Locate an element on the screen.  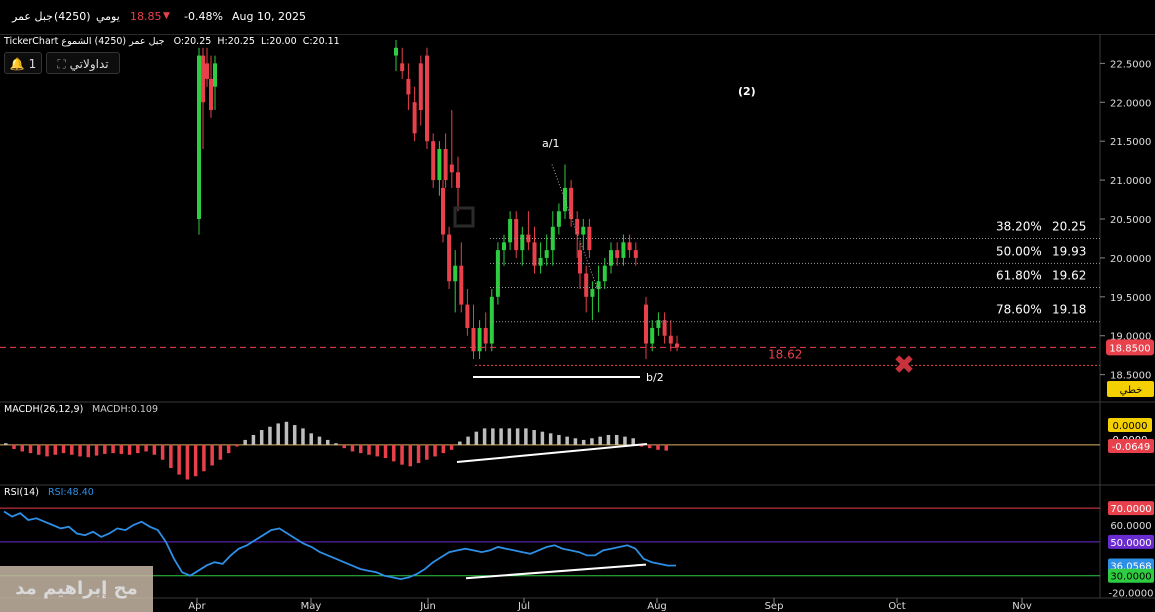
wave-label-2: (2) is located at coordinates (747, 91).